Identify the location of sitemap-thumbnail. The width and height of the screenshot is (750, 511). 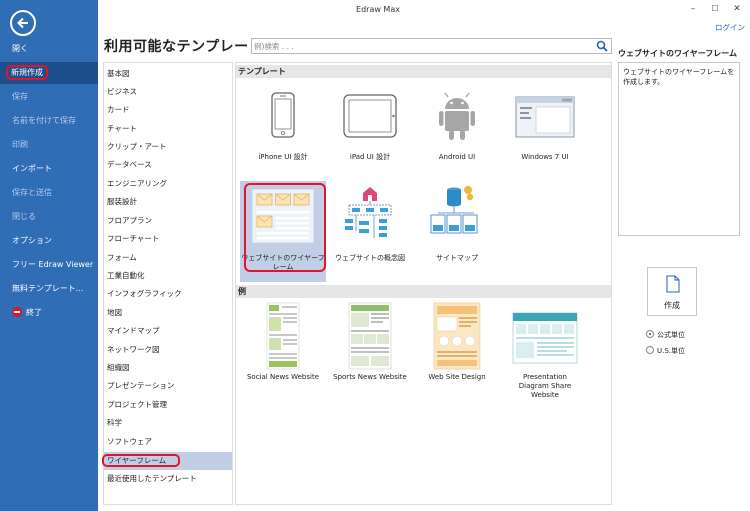
(454, 210).